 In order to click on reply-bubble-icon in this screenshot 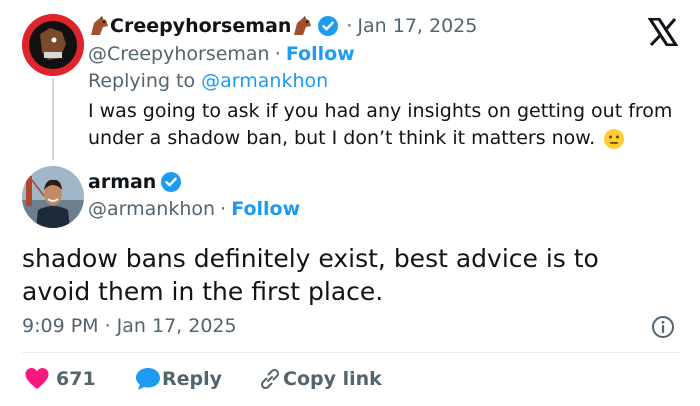, I will do `click(148, 379)`.